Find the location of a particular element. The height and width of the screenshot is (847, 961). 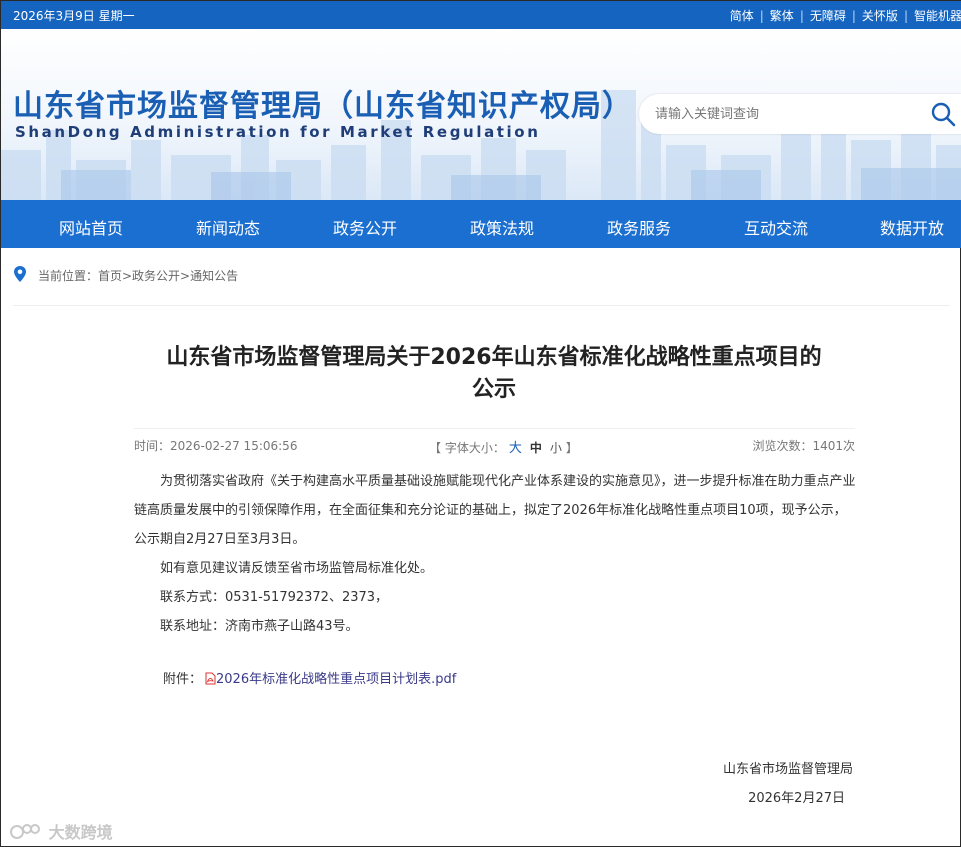

font-size-label: 【 字体大小： is located at coordinates (467, 448).